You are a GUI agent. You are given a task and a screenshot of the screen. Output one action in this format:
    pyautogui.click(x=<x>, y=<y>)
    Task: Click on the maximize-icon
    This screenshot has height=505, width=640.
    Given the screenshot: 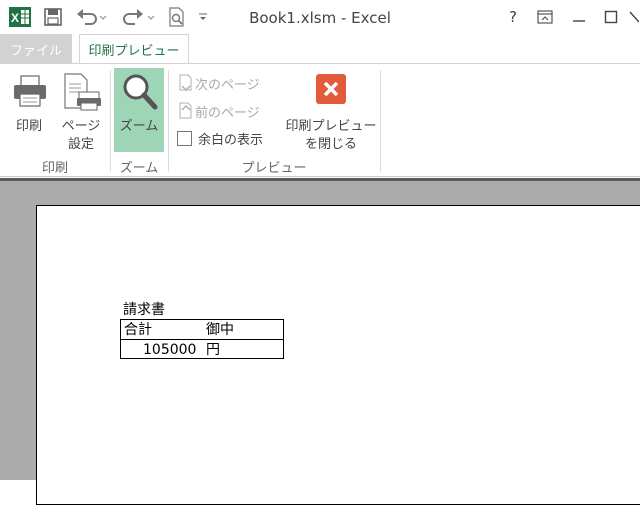 What is the action you would take?
    pyautogui.click(x=611, y=17)
    